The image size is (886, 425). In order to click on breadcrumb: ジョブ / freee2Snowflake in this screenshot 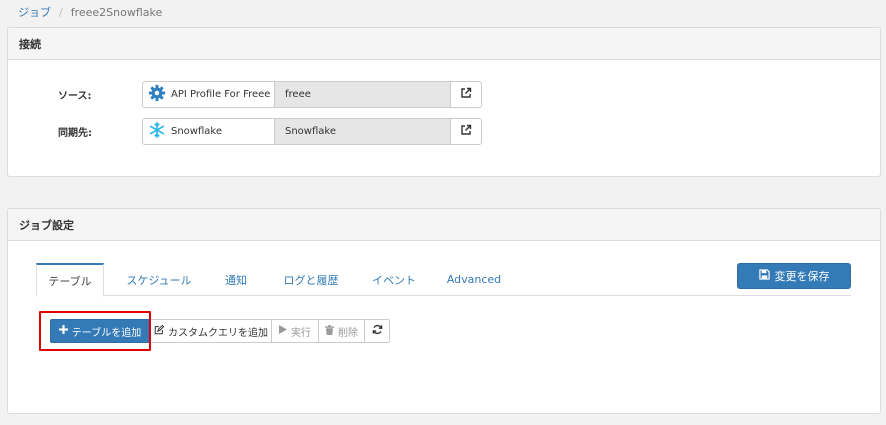, I will do `click(90, 12)`.